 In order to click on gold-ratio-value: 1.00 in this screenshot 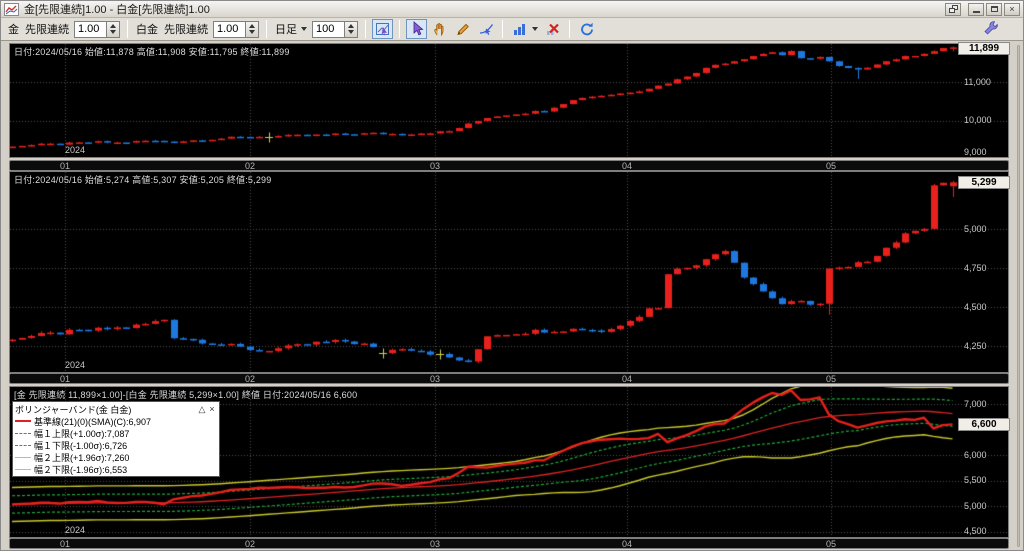, I will do `click(90, 29)`.